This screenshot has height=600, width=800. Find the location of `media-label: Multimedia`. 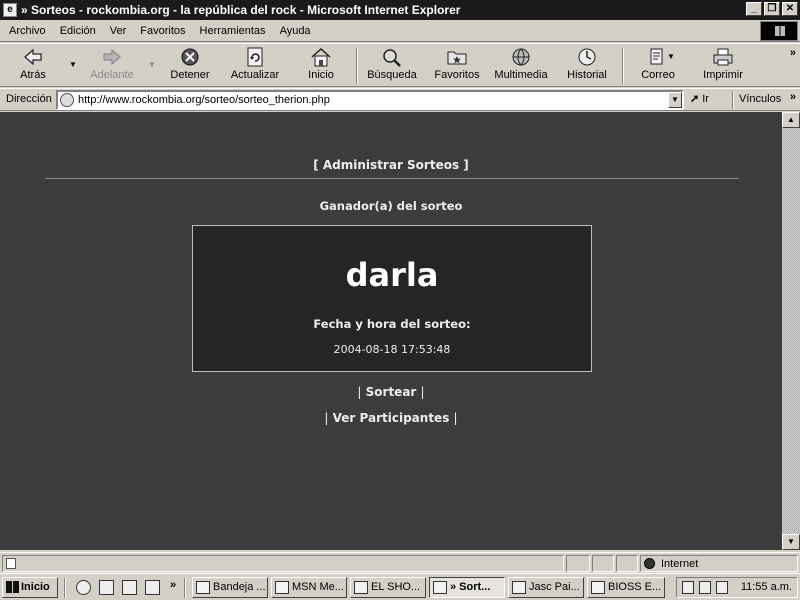

media-label: Multimedia is located at coordinates (521, 75).